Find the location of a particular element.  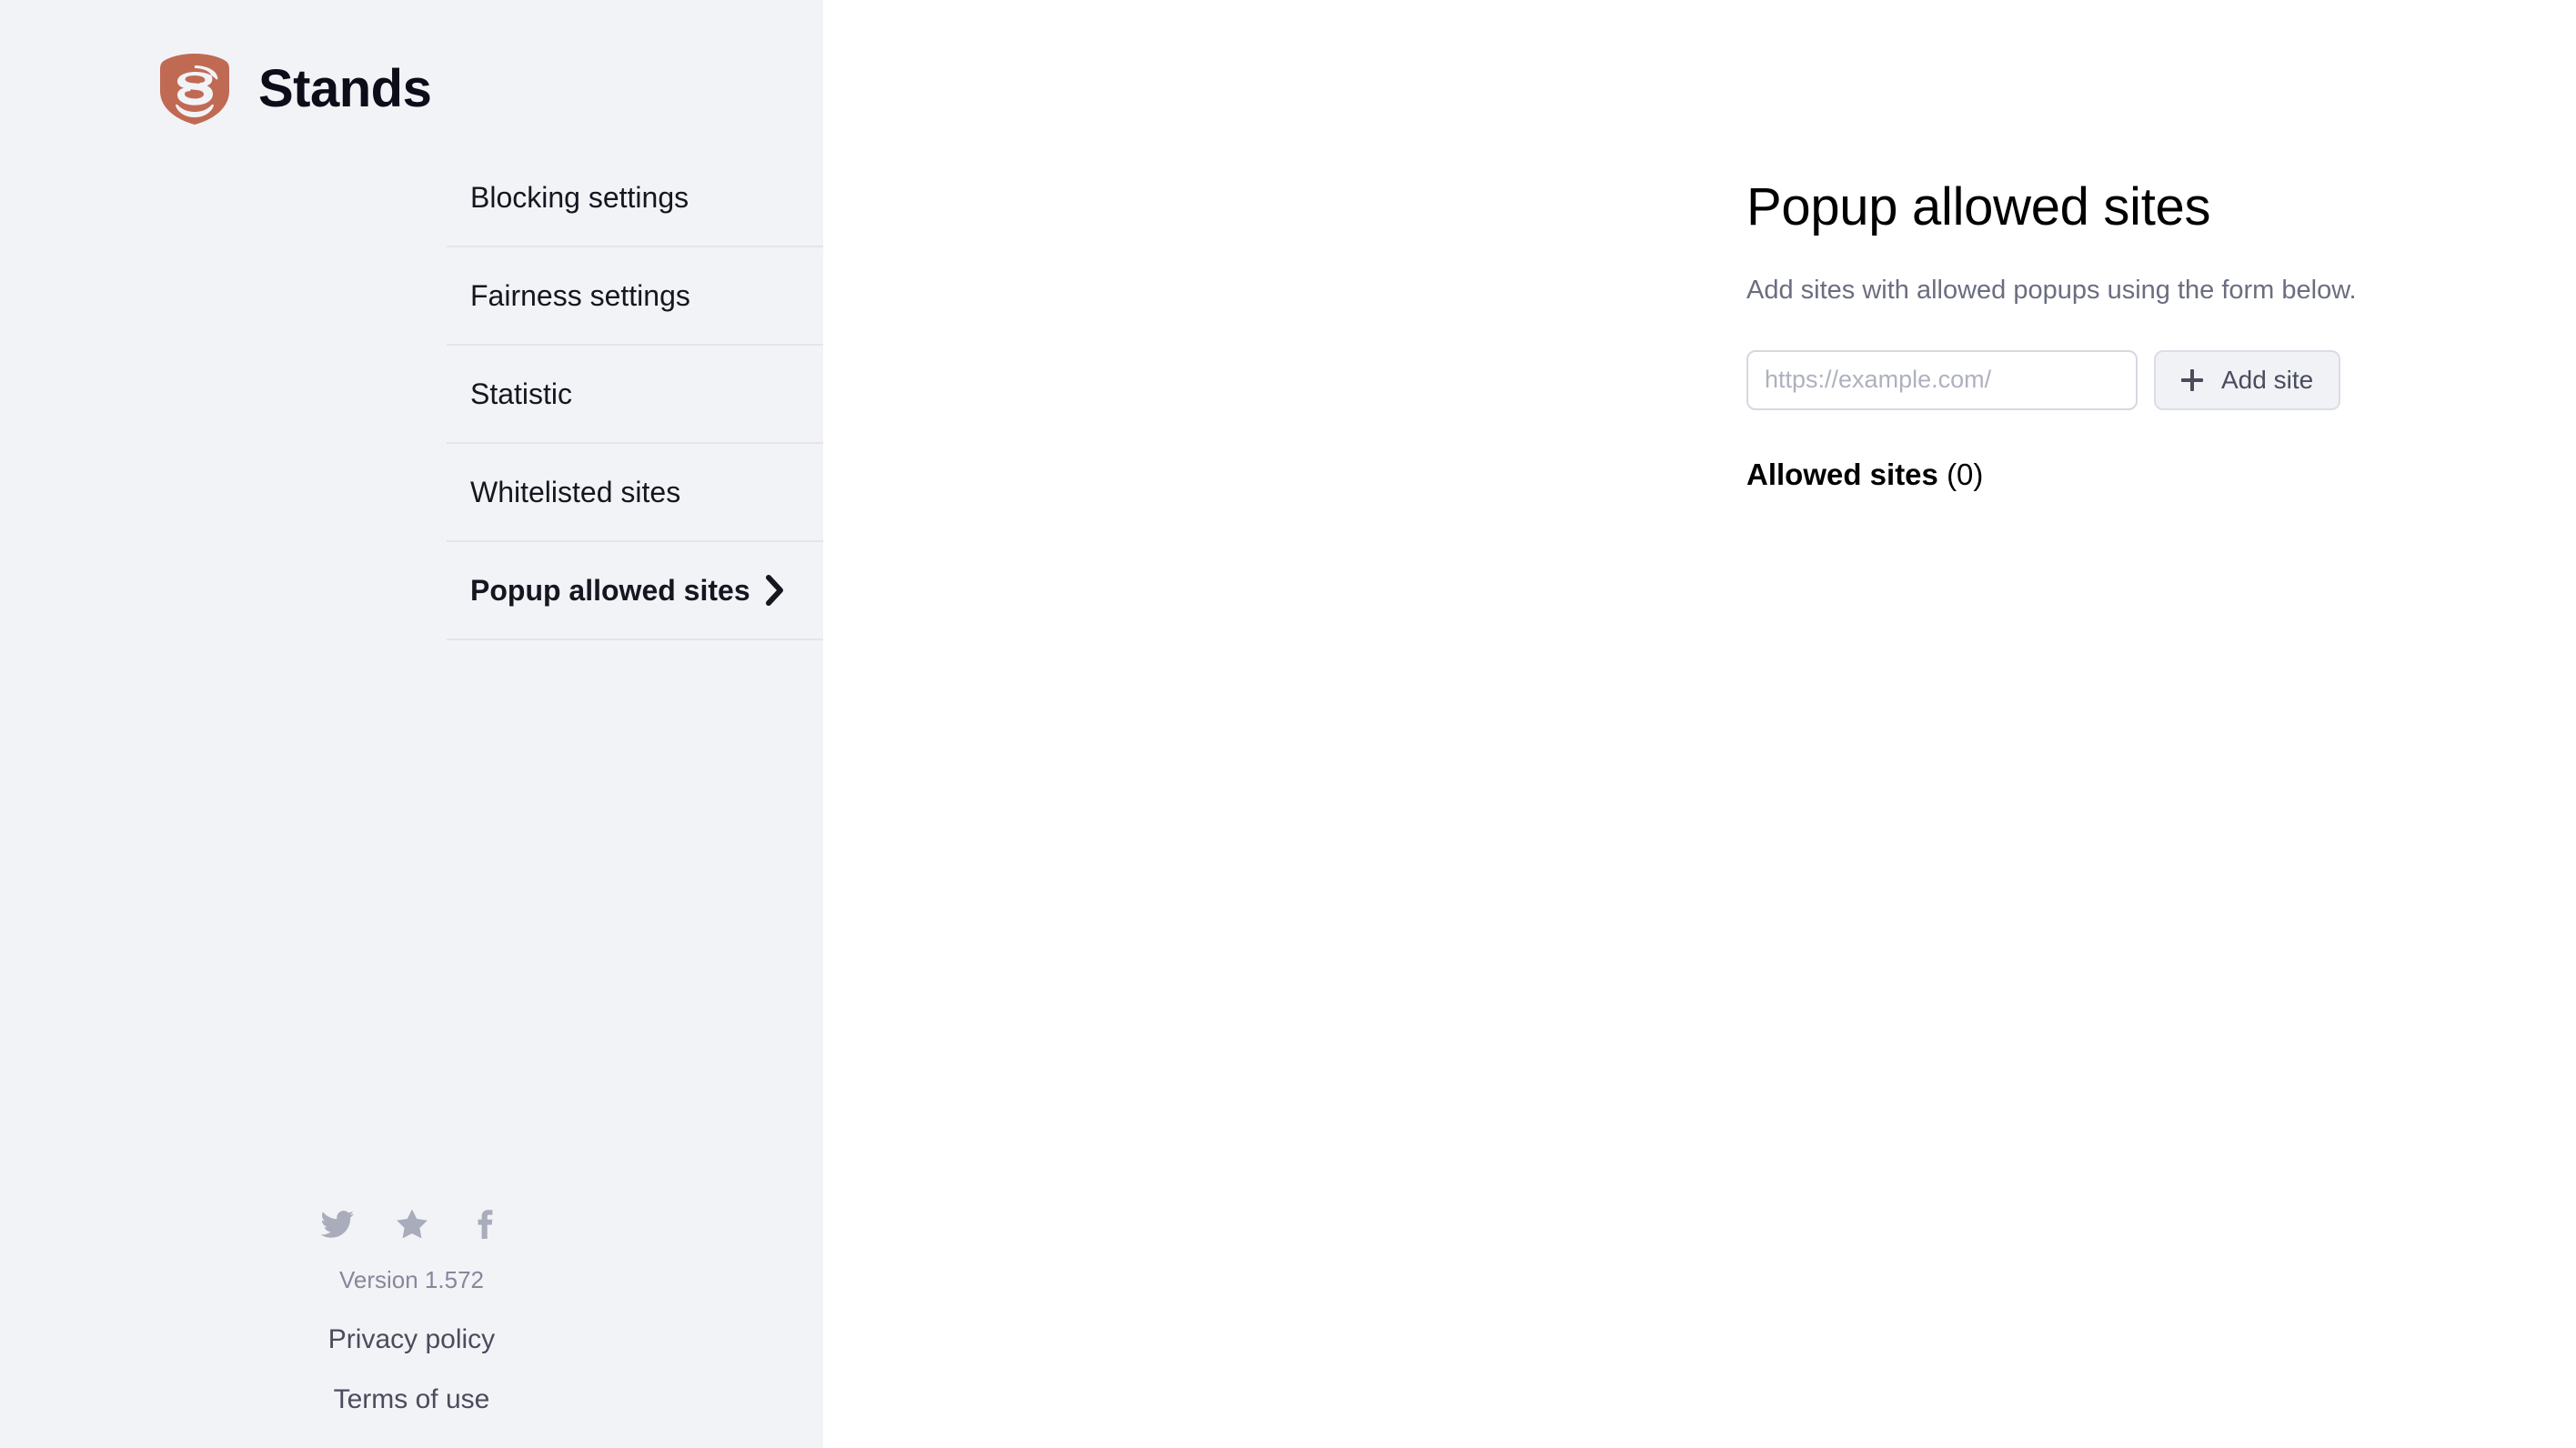

sidebar-item-blocking-settings: Blocking settings is located at coordinates (635, 198).